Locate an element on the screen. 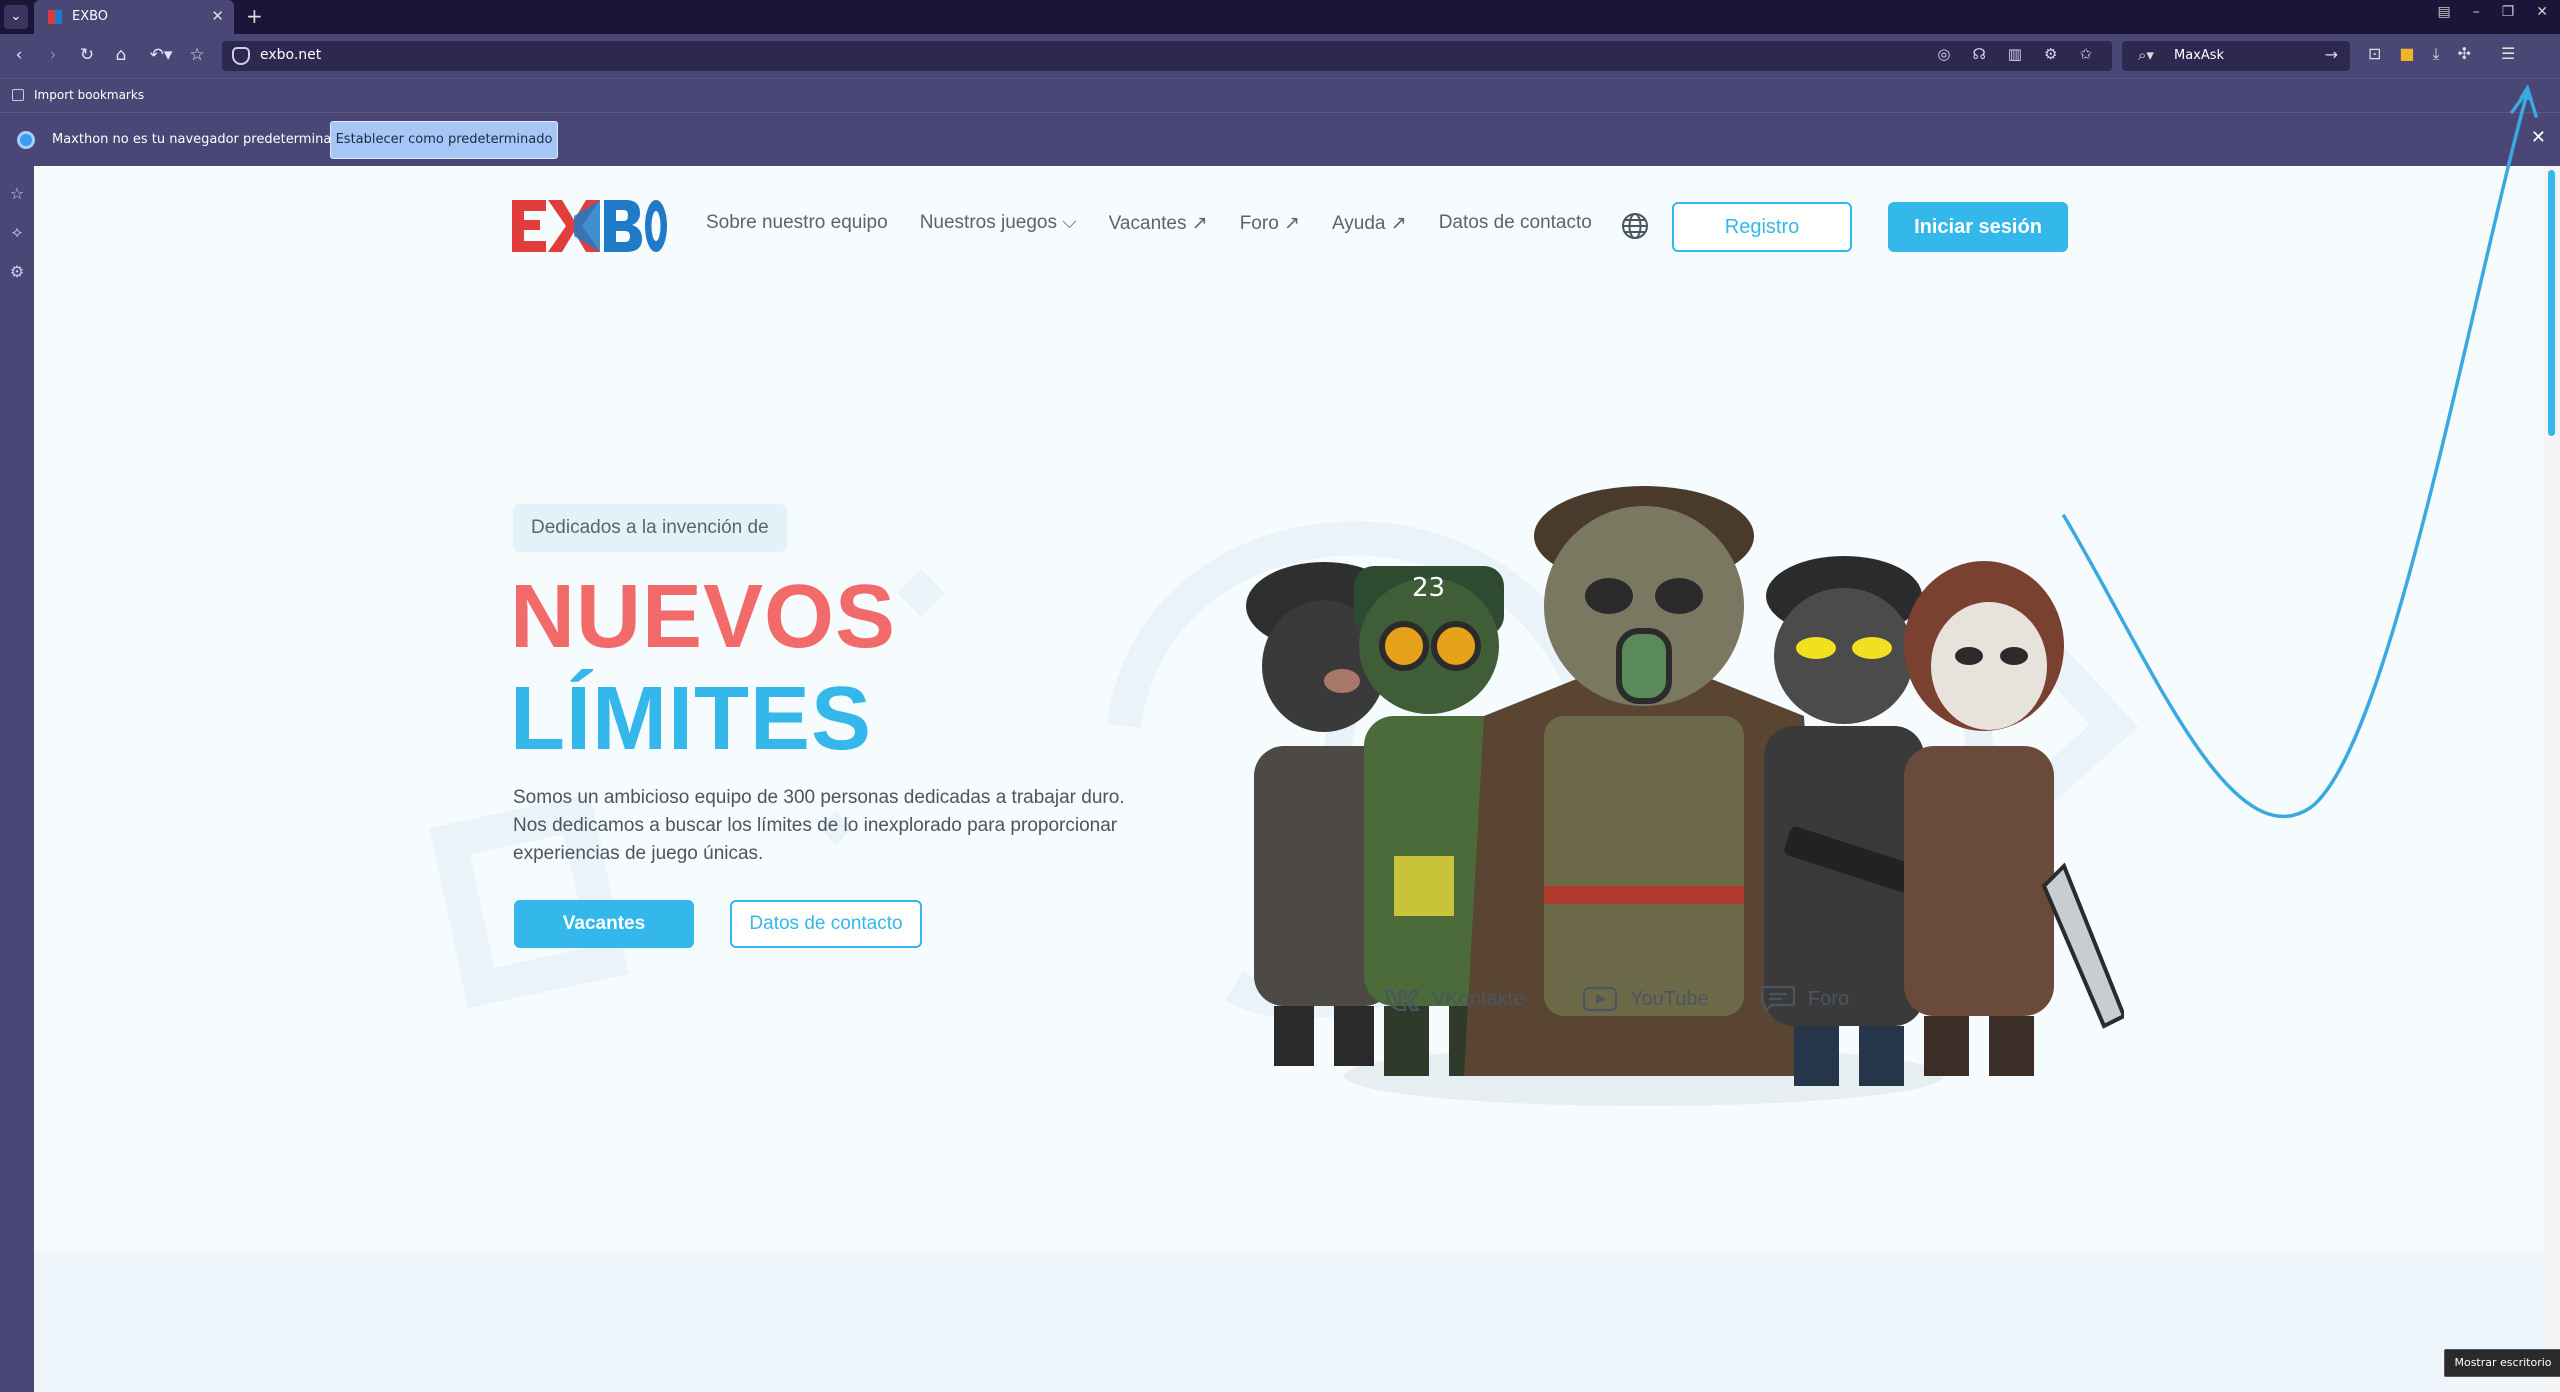 This screenshot has width=2560, height=1392. show-desktop-tooltip: Mostrar escritorio is located at coordinates (2502, 1363).